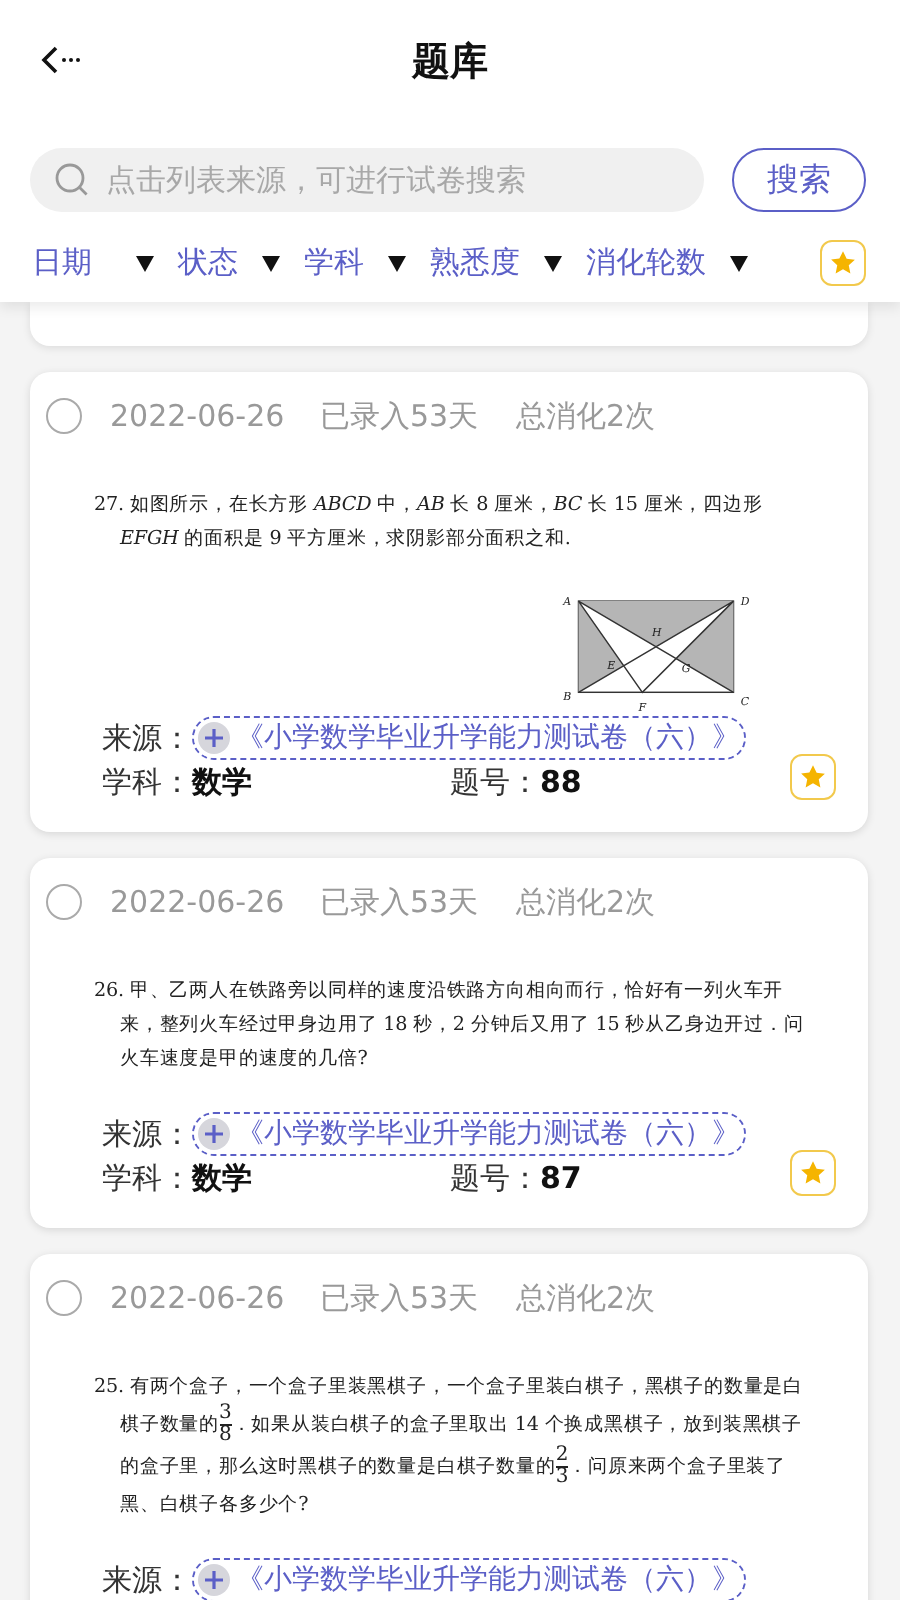 The height and width of the screenshot is (1600, 900). I want to click on back-icon, so click(62, 60).